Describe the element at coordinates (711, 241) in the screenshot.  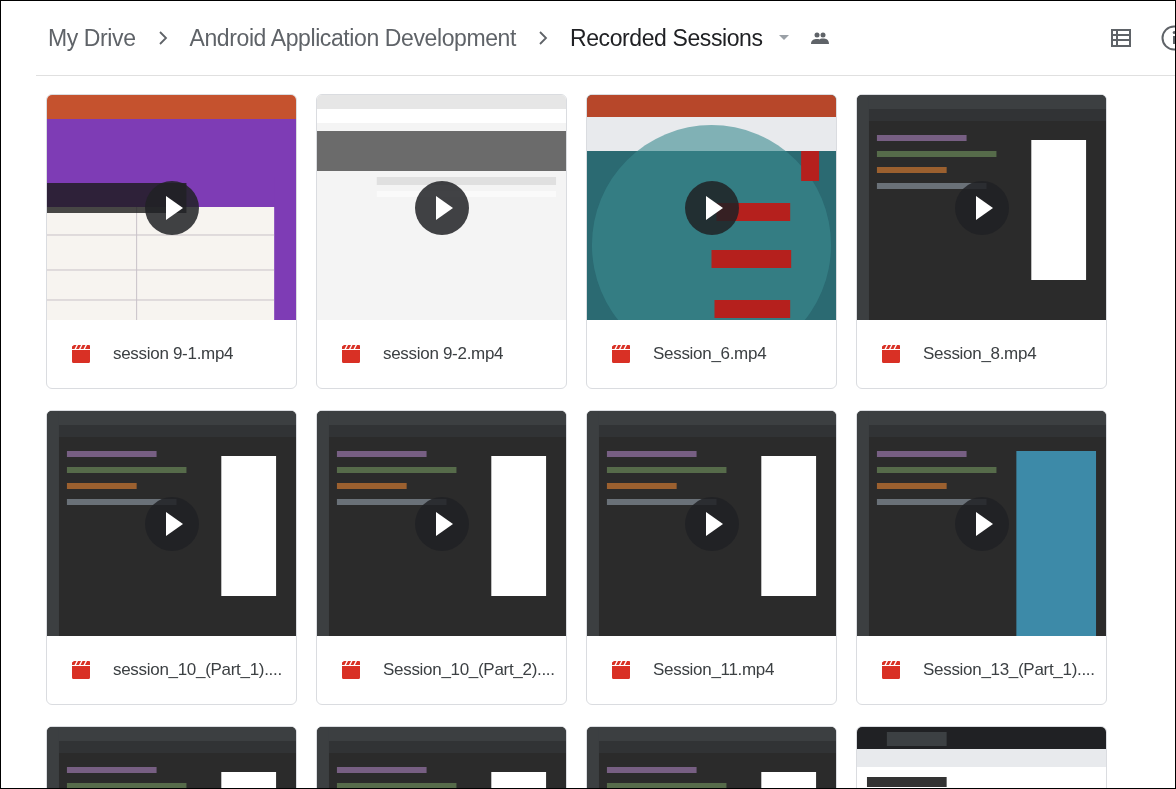
I see `file-card: Session_6.mp4` at that location.